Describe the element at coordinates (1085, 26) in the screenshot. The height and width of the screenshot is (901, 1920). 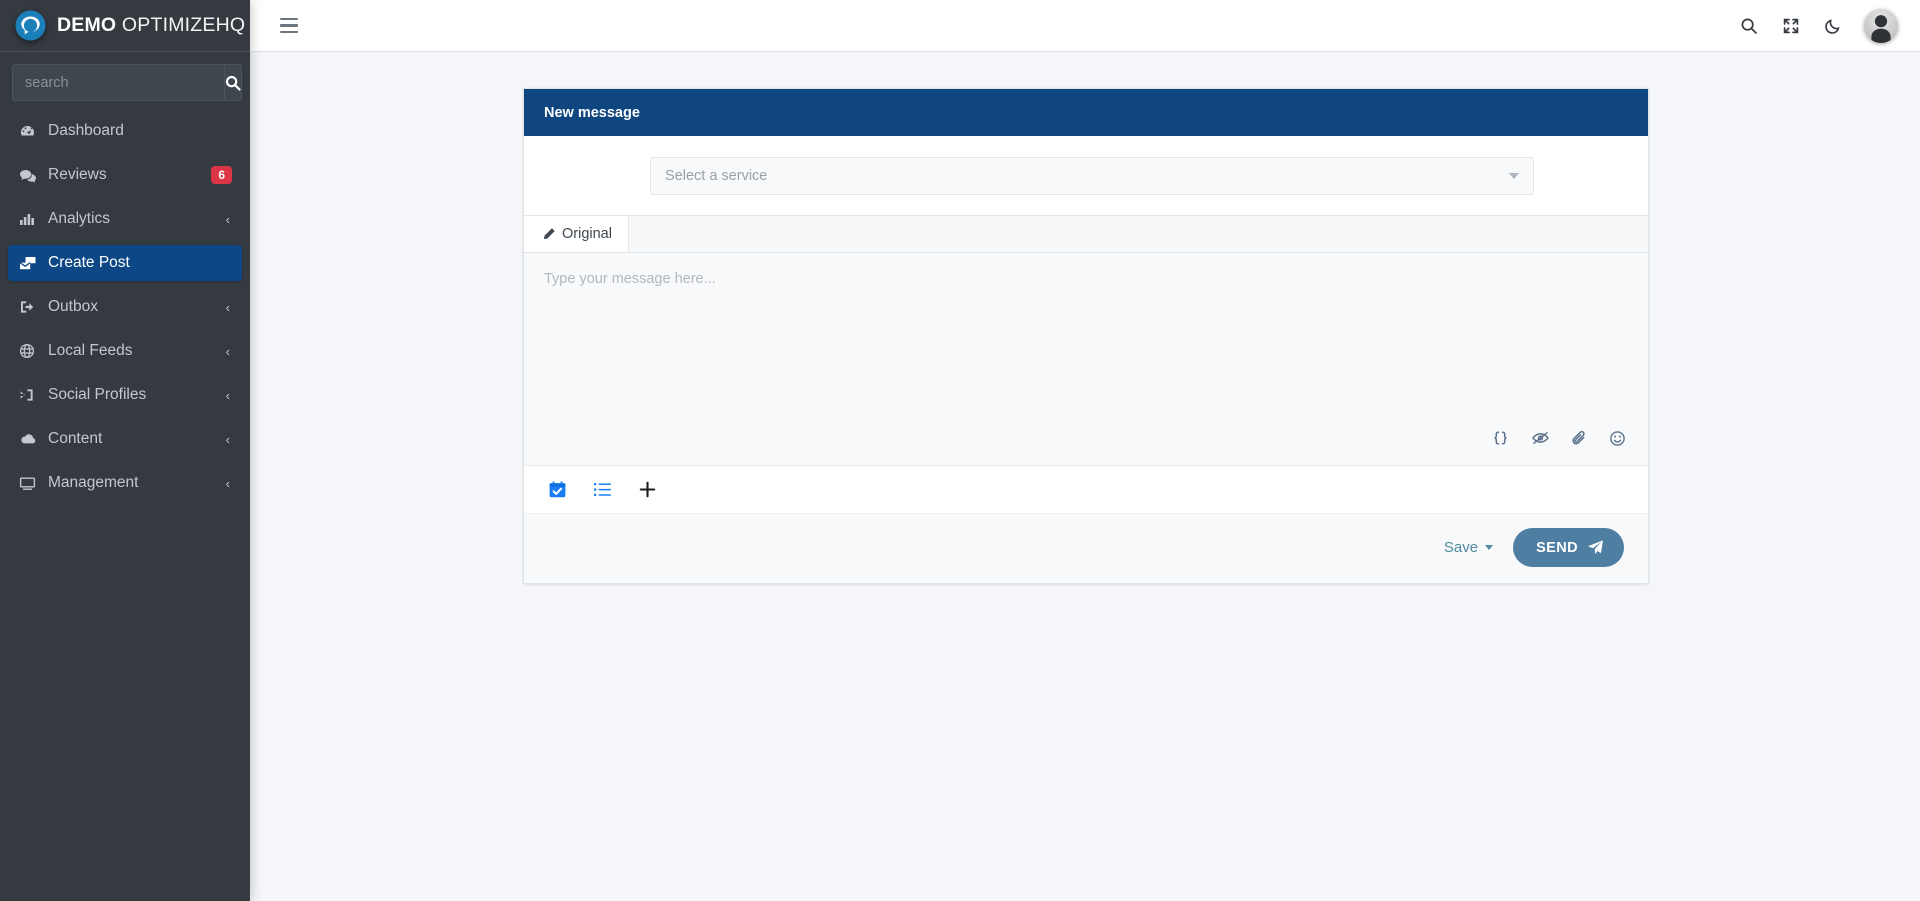
I see `topbar` at that location.